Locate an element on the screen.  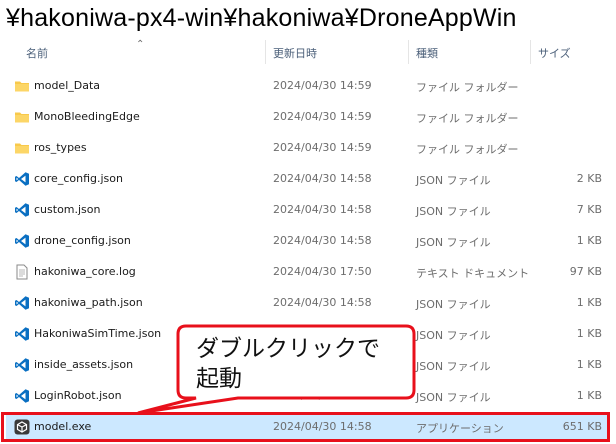
file-row: ros_types 2024/04/30 14:59 ファイル フォルダー is located at coordinates (308, 148).